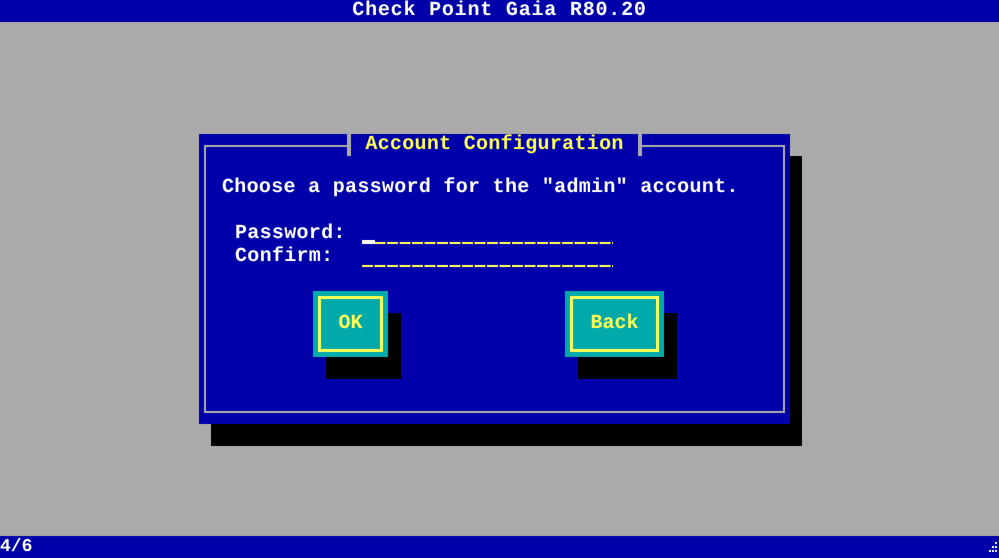 Image resolution: width=999 pixels, height=558 pixels. Describe the element at coordinates (16, 547) in the screenshot. I see `step-counter: 4/6` at that location.